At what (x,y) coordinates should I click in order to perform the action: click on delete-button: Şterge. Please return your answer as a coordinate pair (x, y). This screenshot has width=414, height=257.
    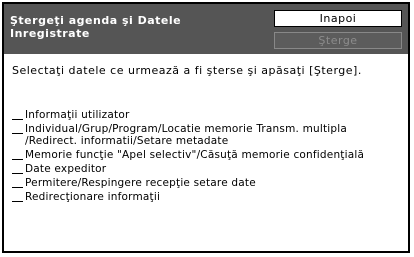
    Looking at the image, I should click on (338, 40).